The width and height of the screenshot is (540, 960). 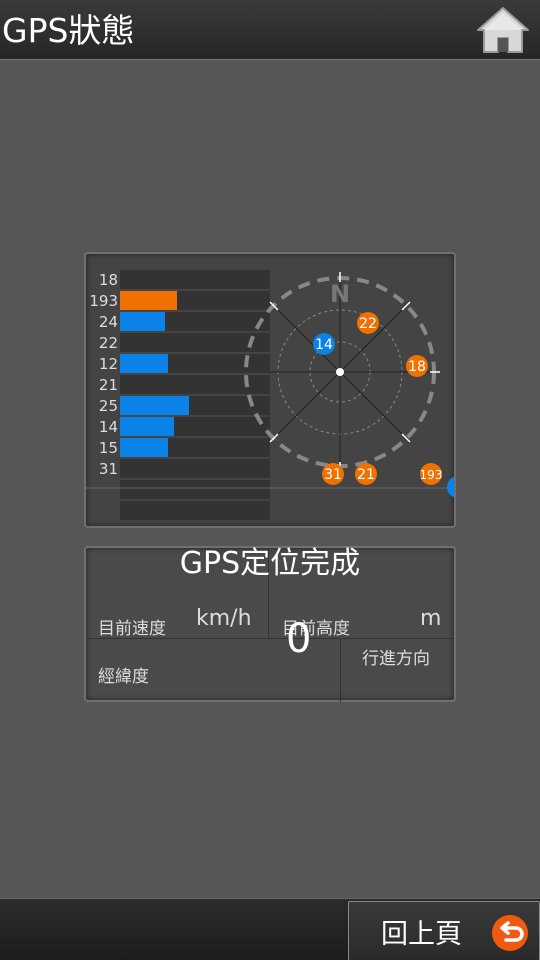 I want to click on radar-center, so click(x=340, y=372).